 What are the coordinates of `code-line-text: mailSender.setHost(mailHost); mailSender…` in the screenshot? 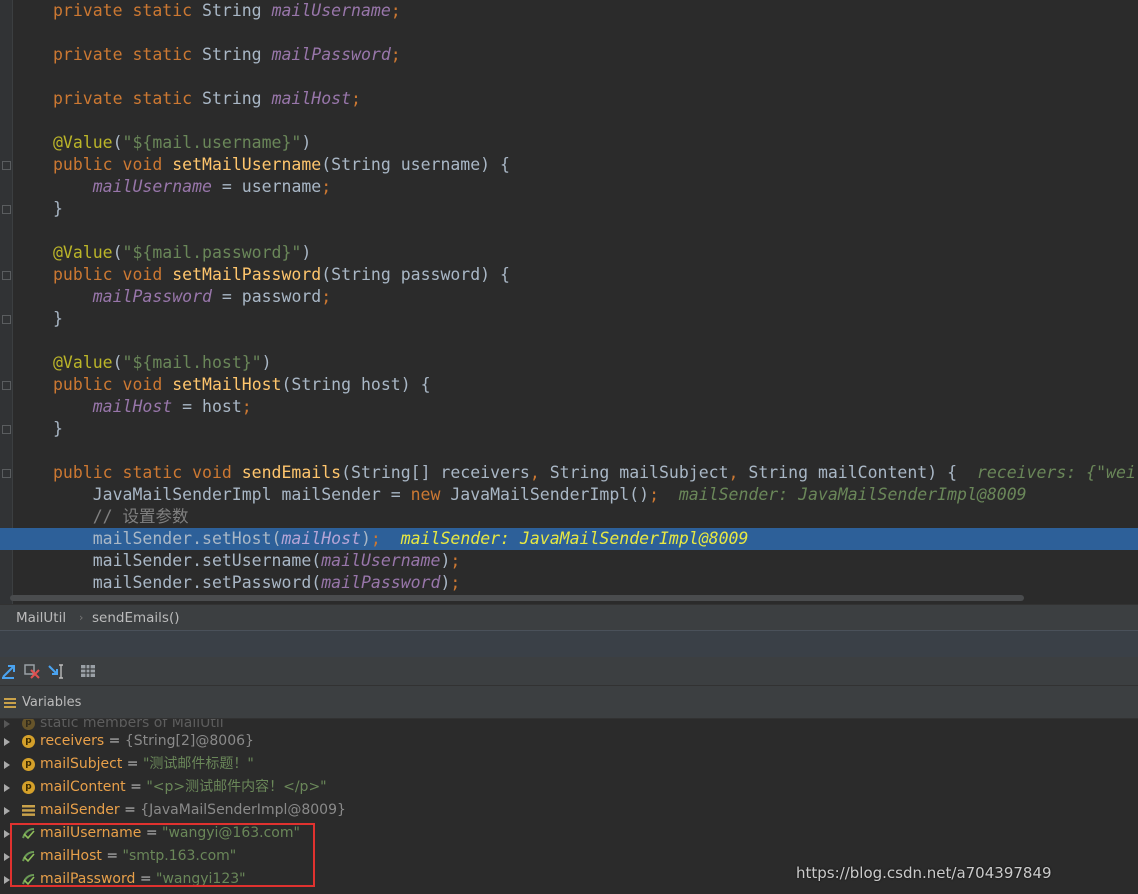 It's located at (401, 539).